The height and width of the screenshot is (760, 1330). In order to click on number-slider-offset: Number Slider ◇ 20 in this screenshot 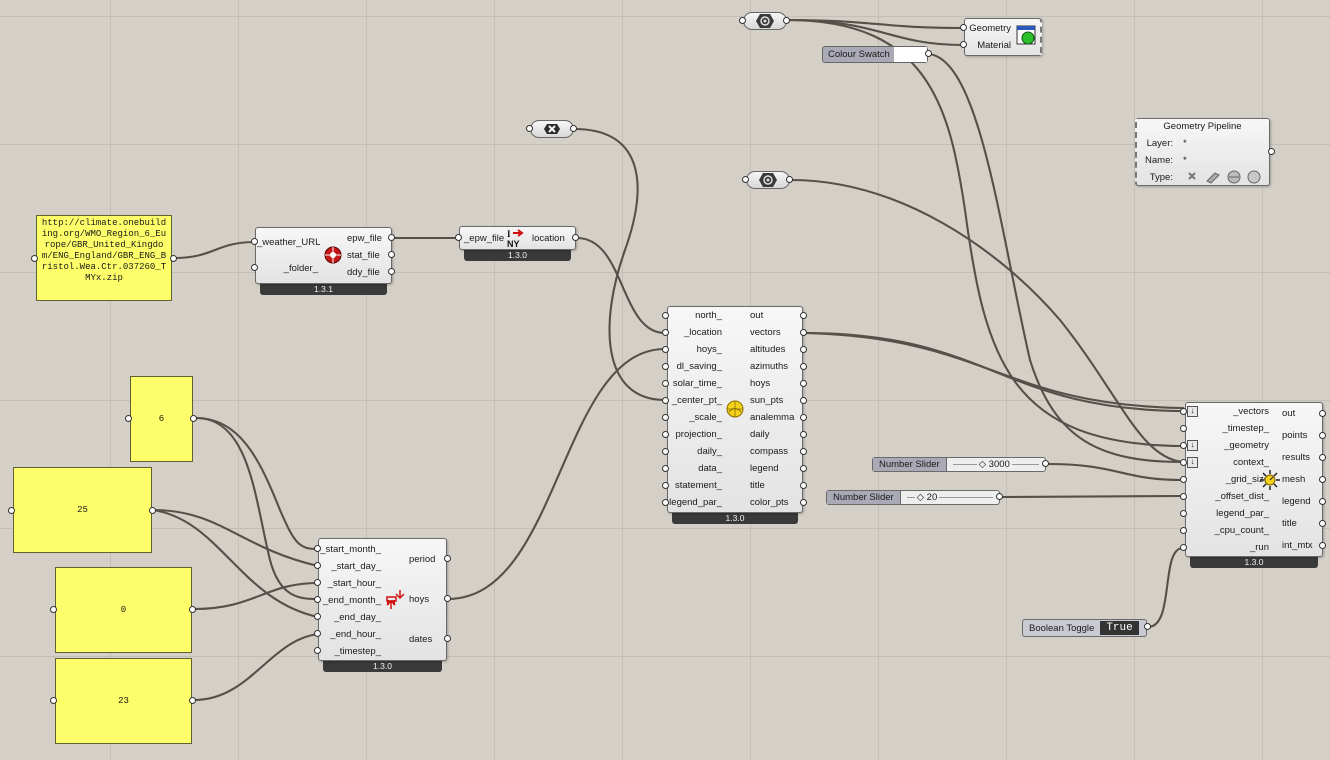, I will do `click(913, 497)`.